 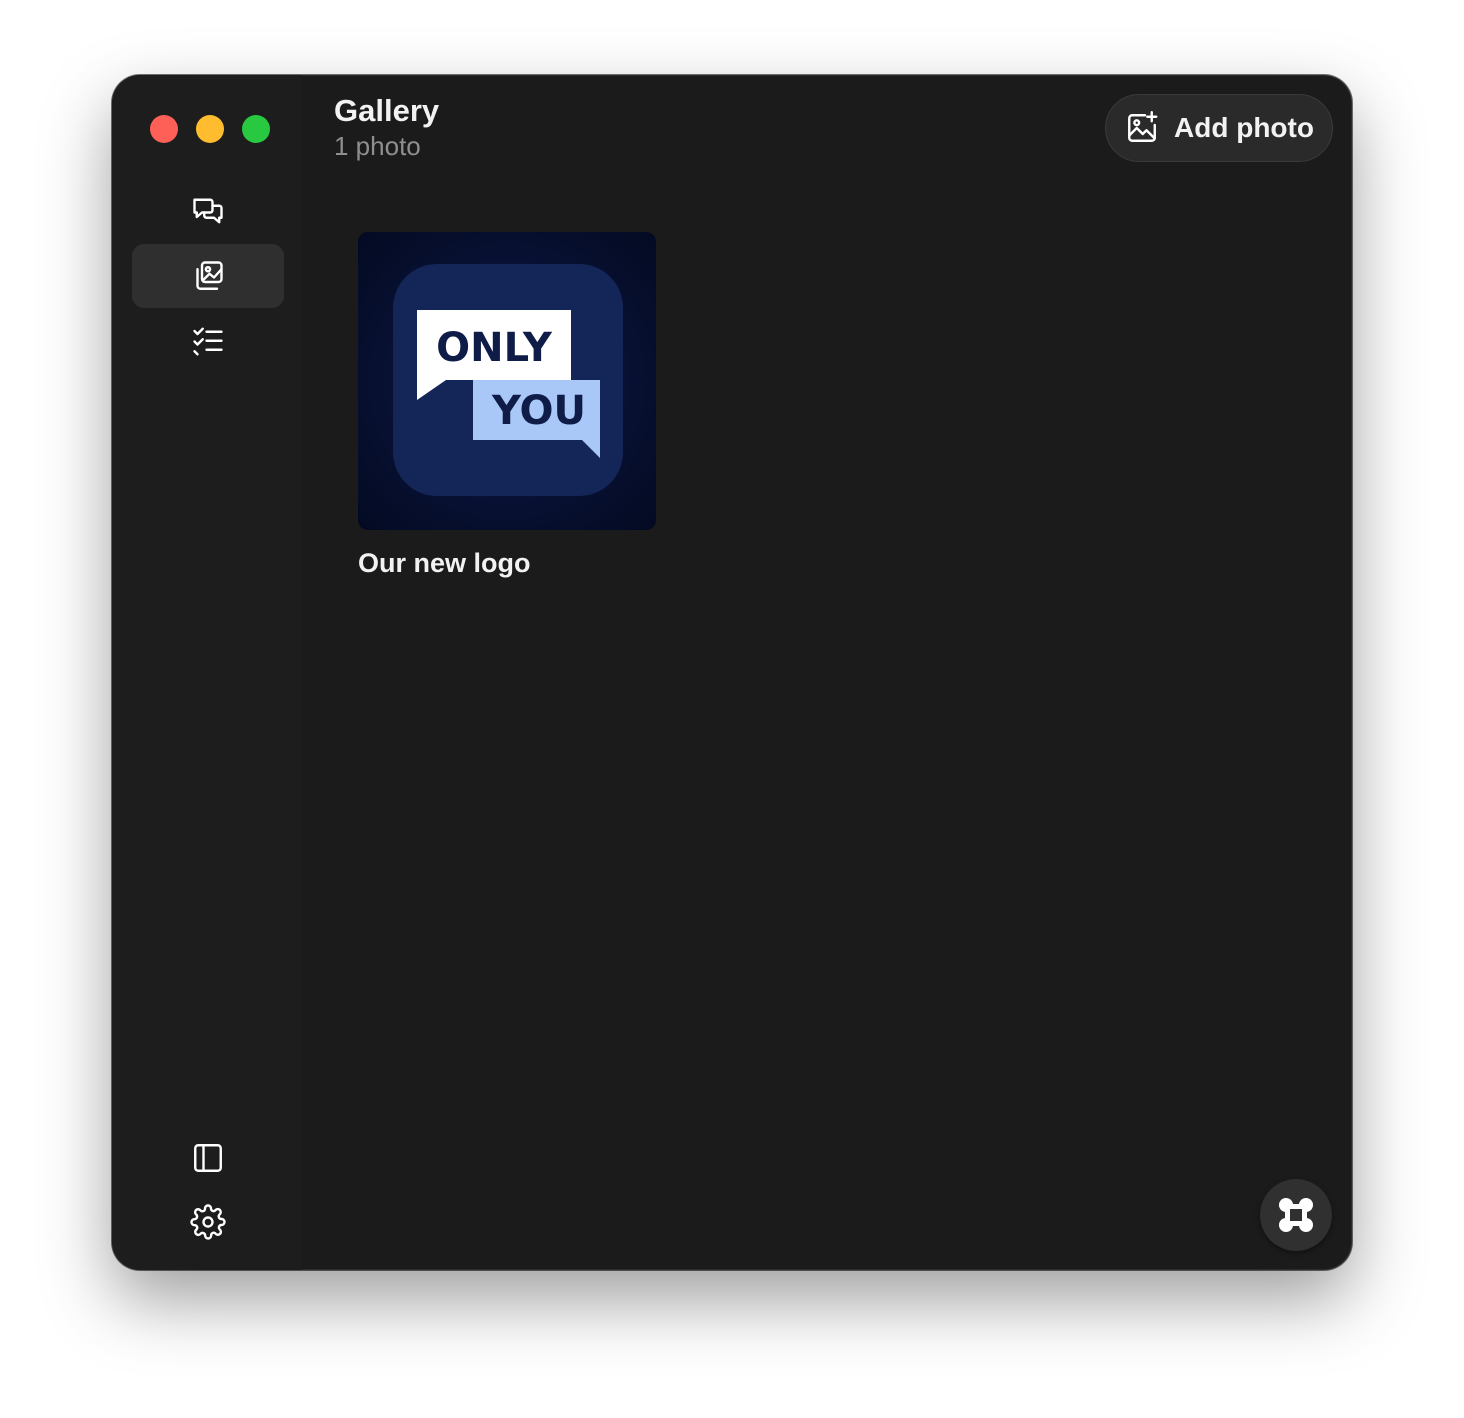 I want to click on sidebar-item-tasks, so click(x=208, y=340).